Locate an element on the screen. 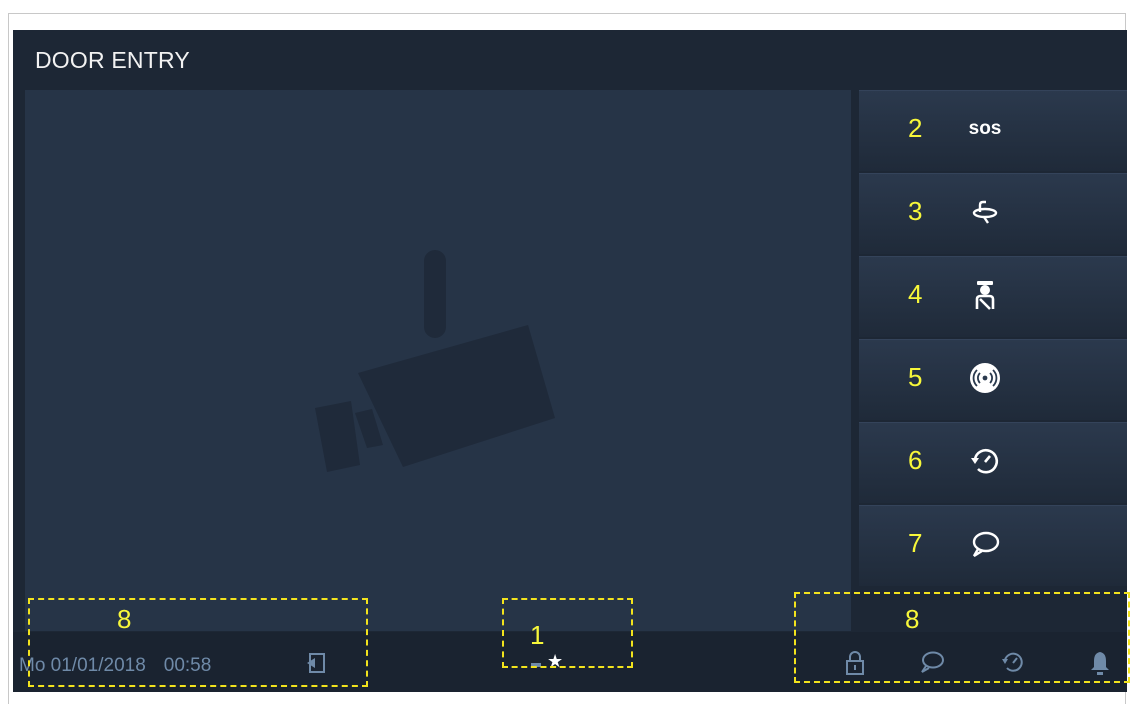 This screenshot has width=1132, height=704. callout-label-datetime: 8 is located at coordinates (124, 619).